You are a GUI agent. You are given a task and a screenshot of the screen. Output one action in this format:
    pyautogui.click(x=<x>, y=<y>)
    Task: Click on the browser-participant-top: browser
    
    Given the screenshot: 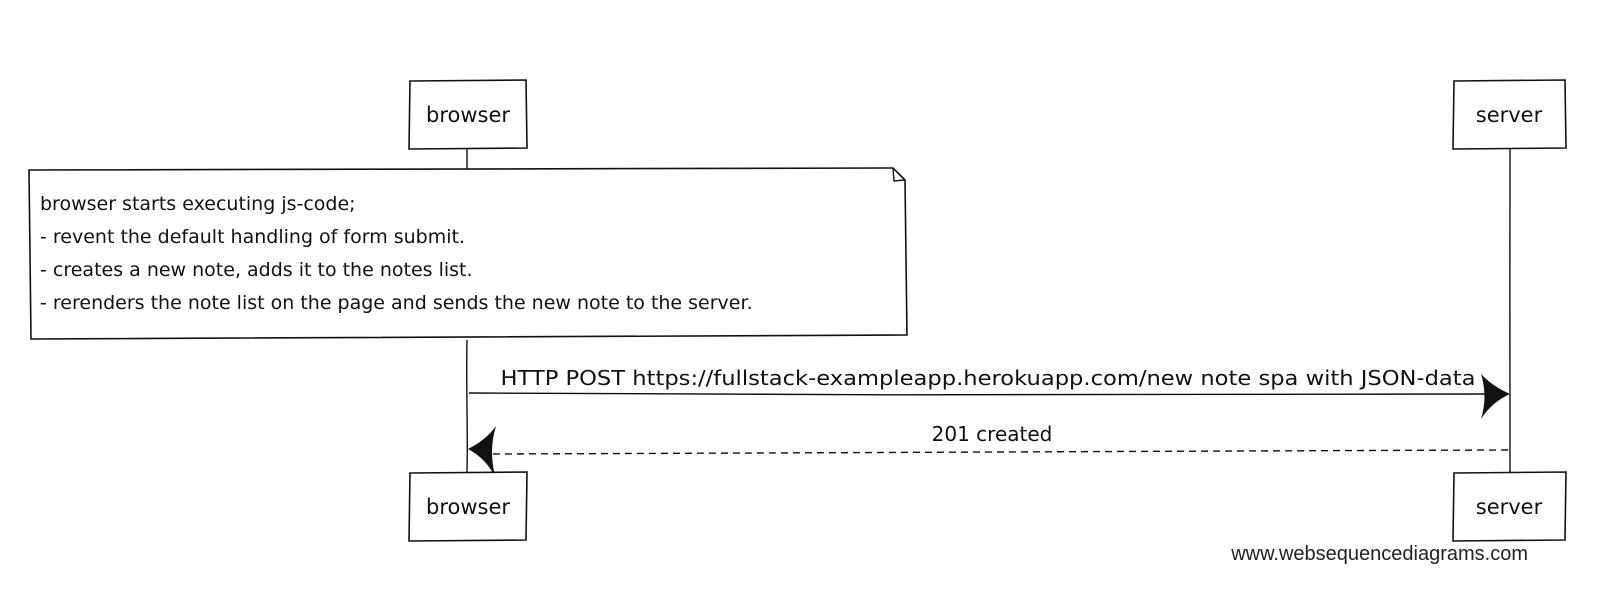 What is the action you would take?
    pyautogui.click(x=468, y=114)
    